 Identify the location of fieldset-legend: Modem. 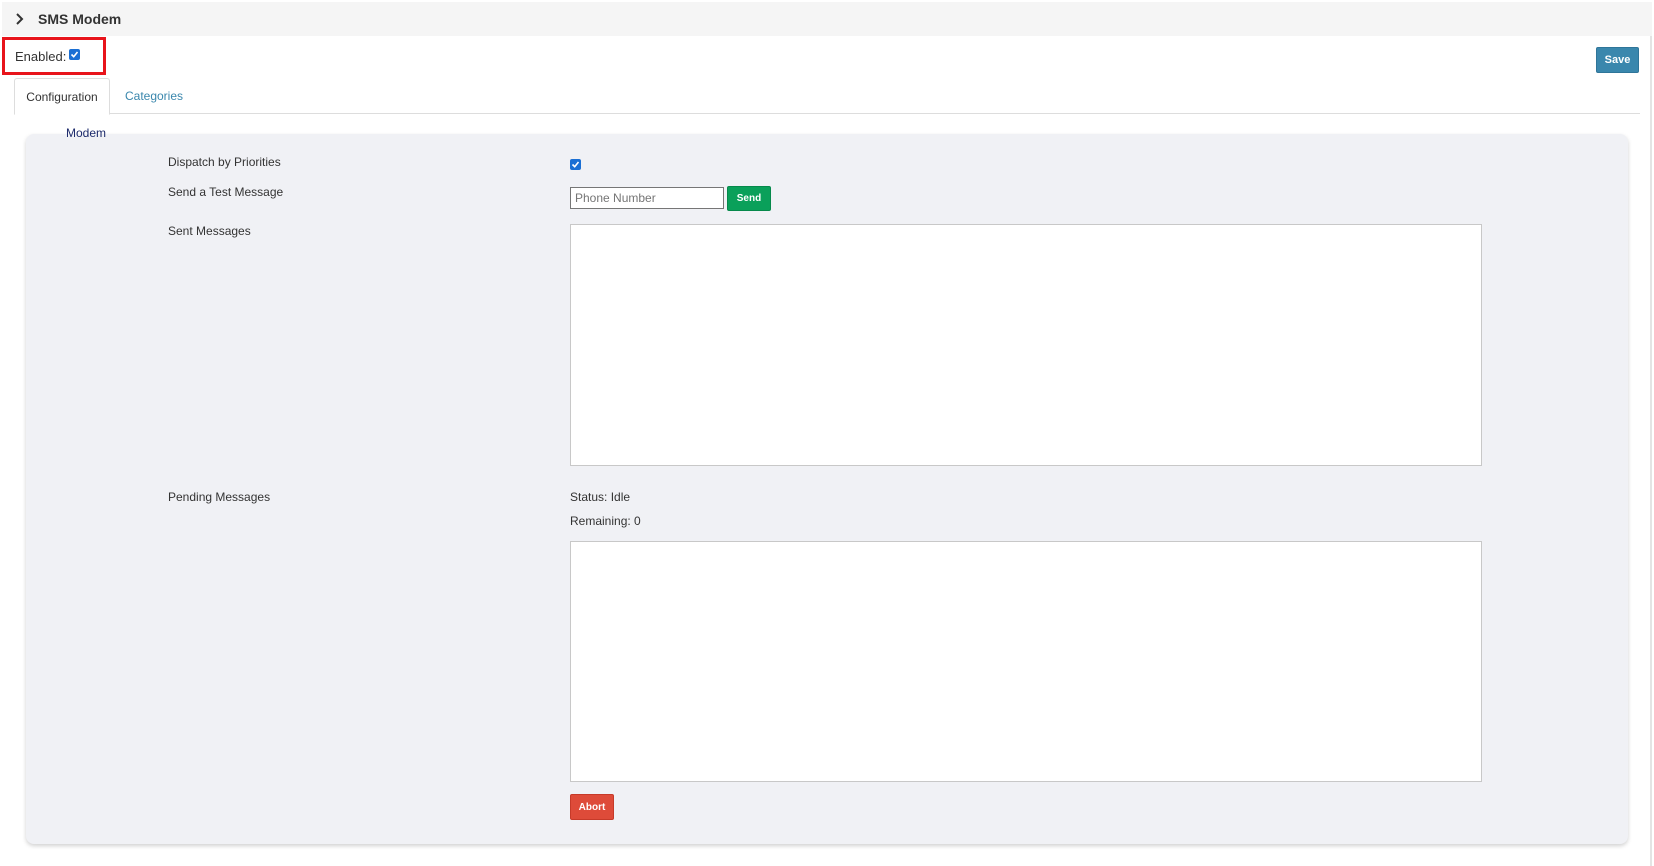
(86, 133).